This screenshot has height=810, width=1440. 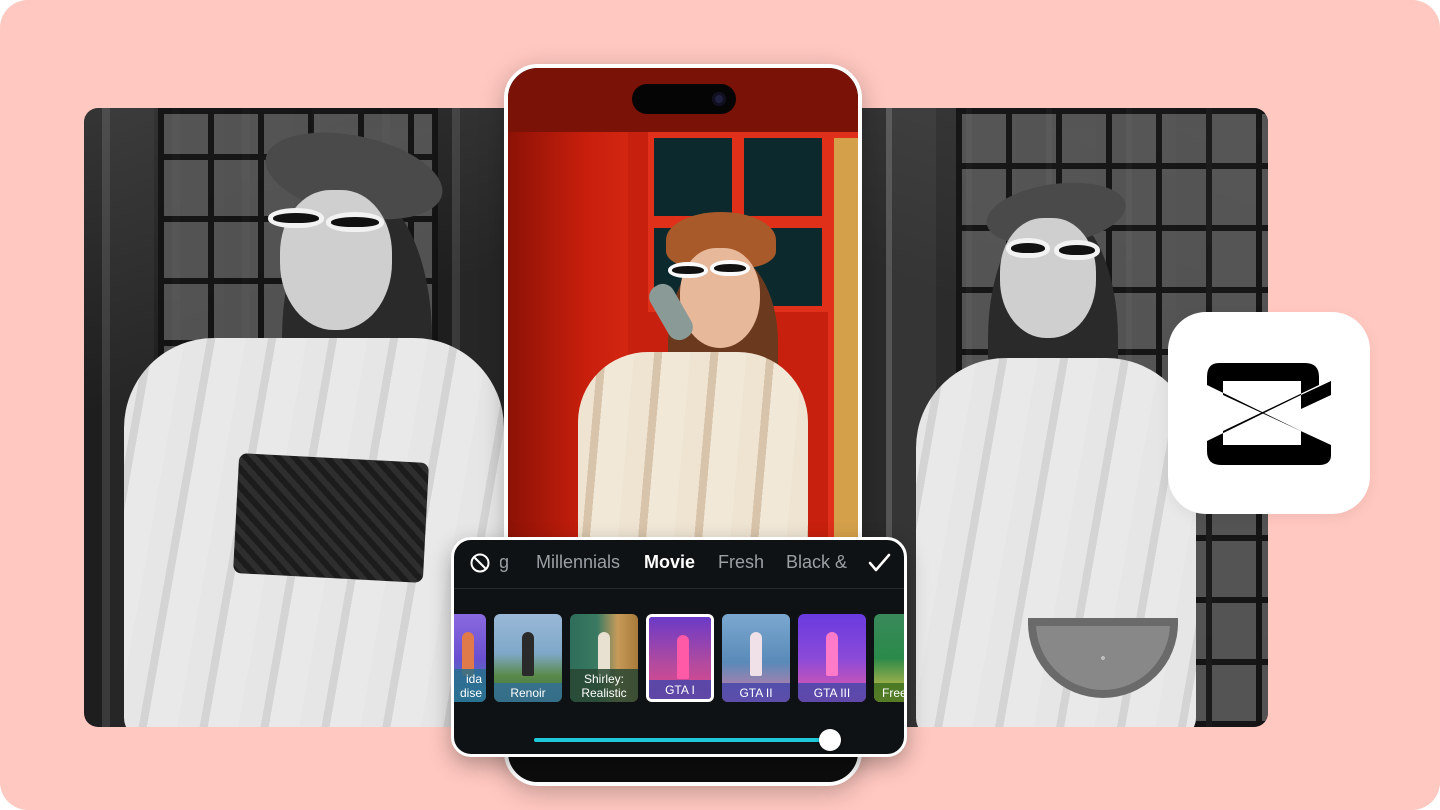 I want to click on filter-thumb: Free, so click(x=889, y=658).